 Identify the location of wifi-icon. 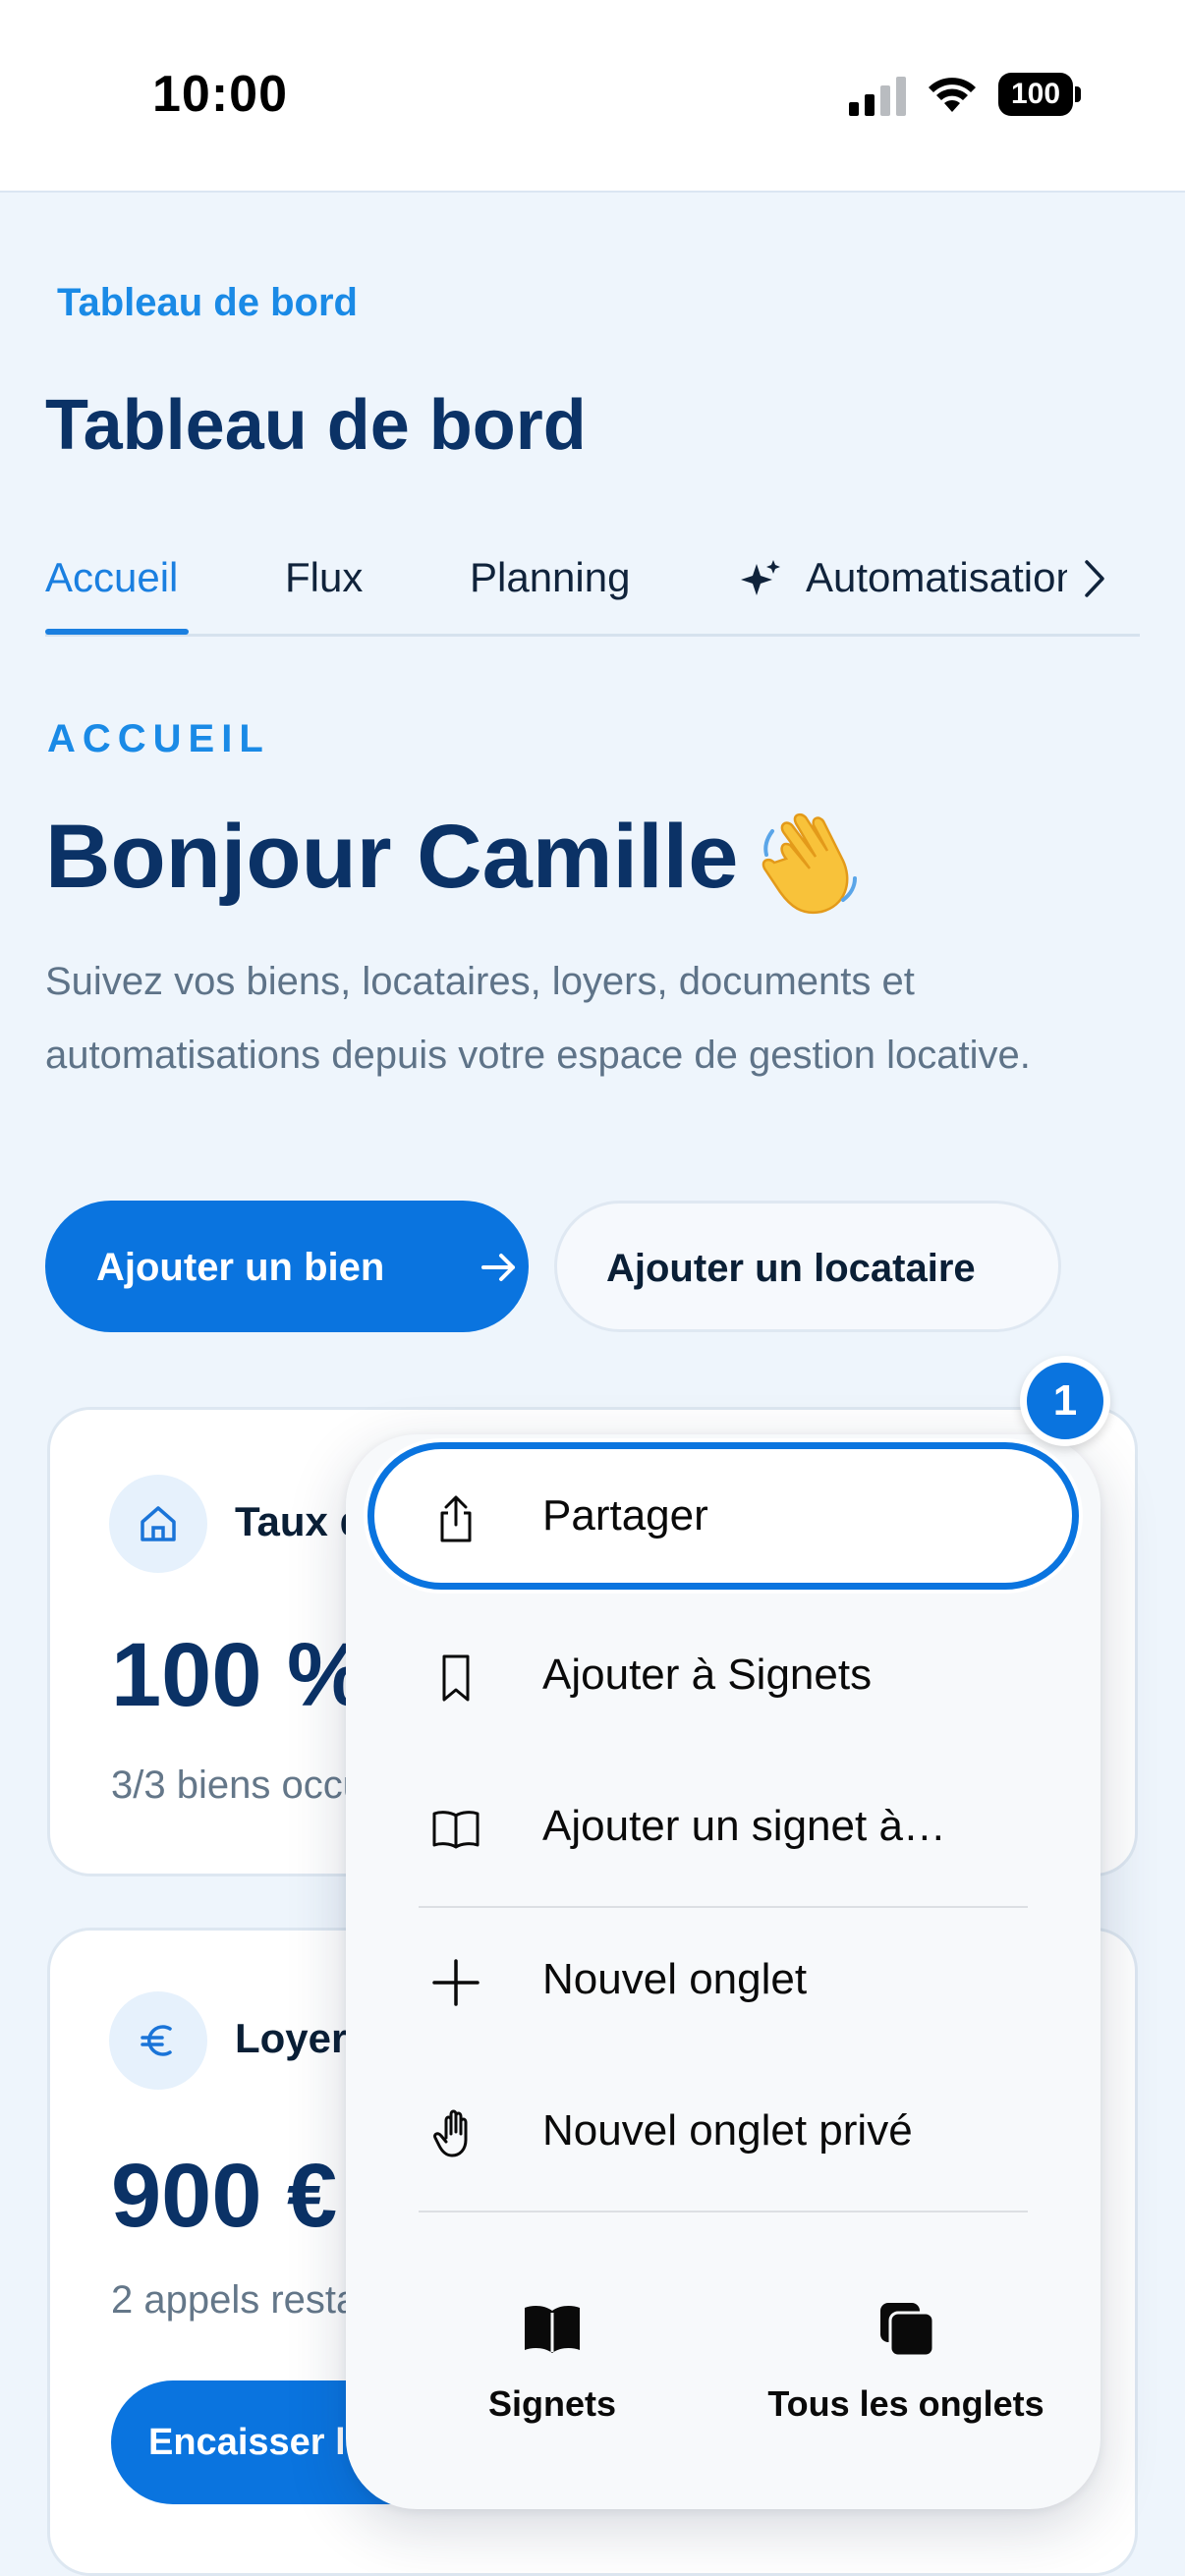
(953, 95).